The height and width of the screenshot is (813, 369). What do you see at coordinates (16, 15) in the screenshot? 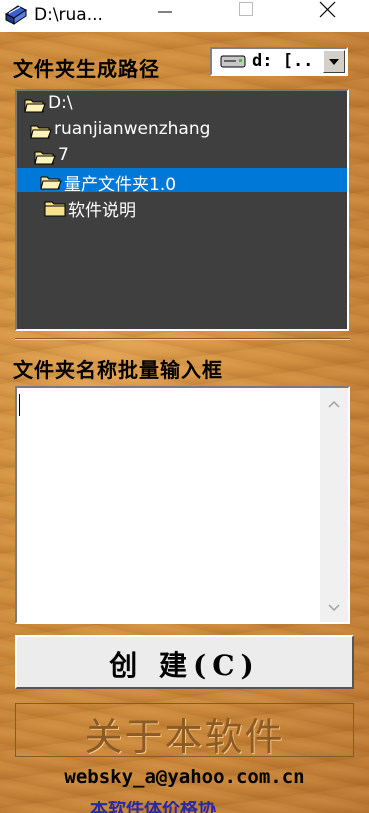
I see `app-icon` at bounding box center [16, 15].